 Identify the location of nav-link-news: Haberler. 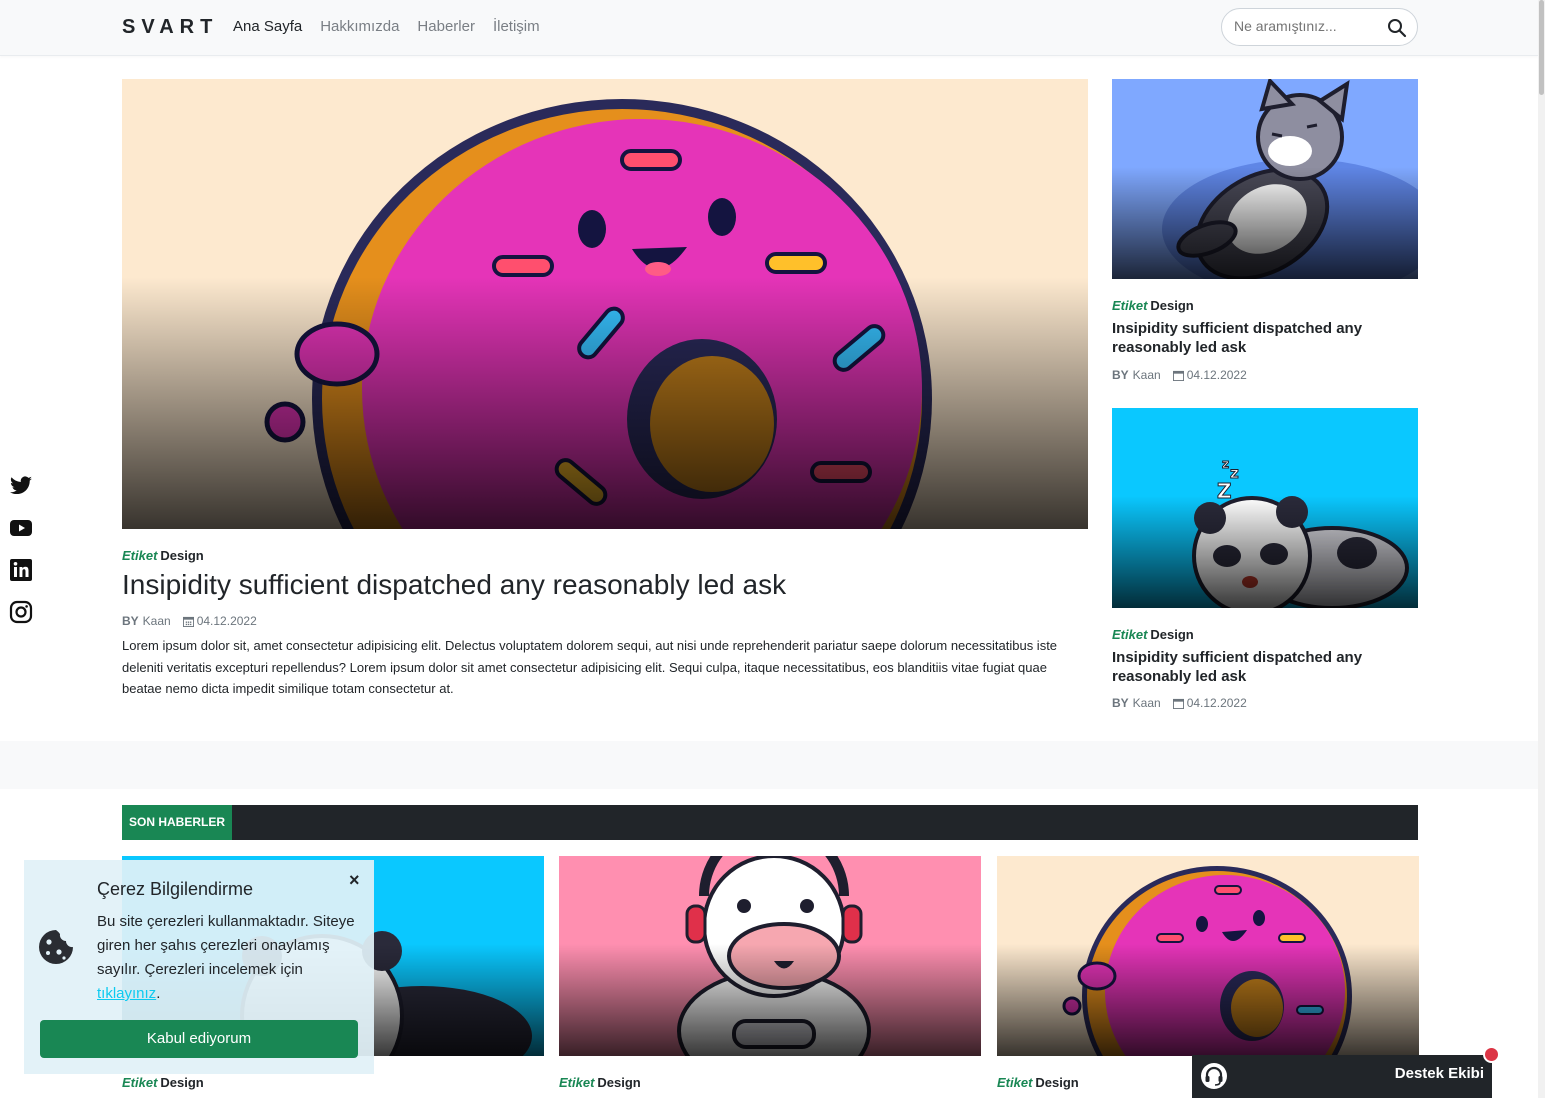
(446, 26).